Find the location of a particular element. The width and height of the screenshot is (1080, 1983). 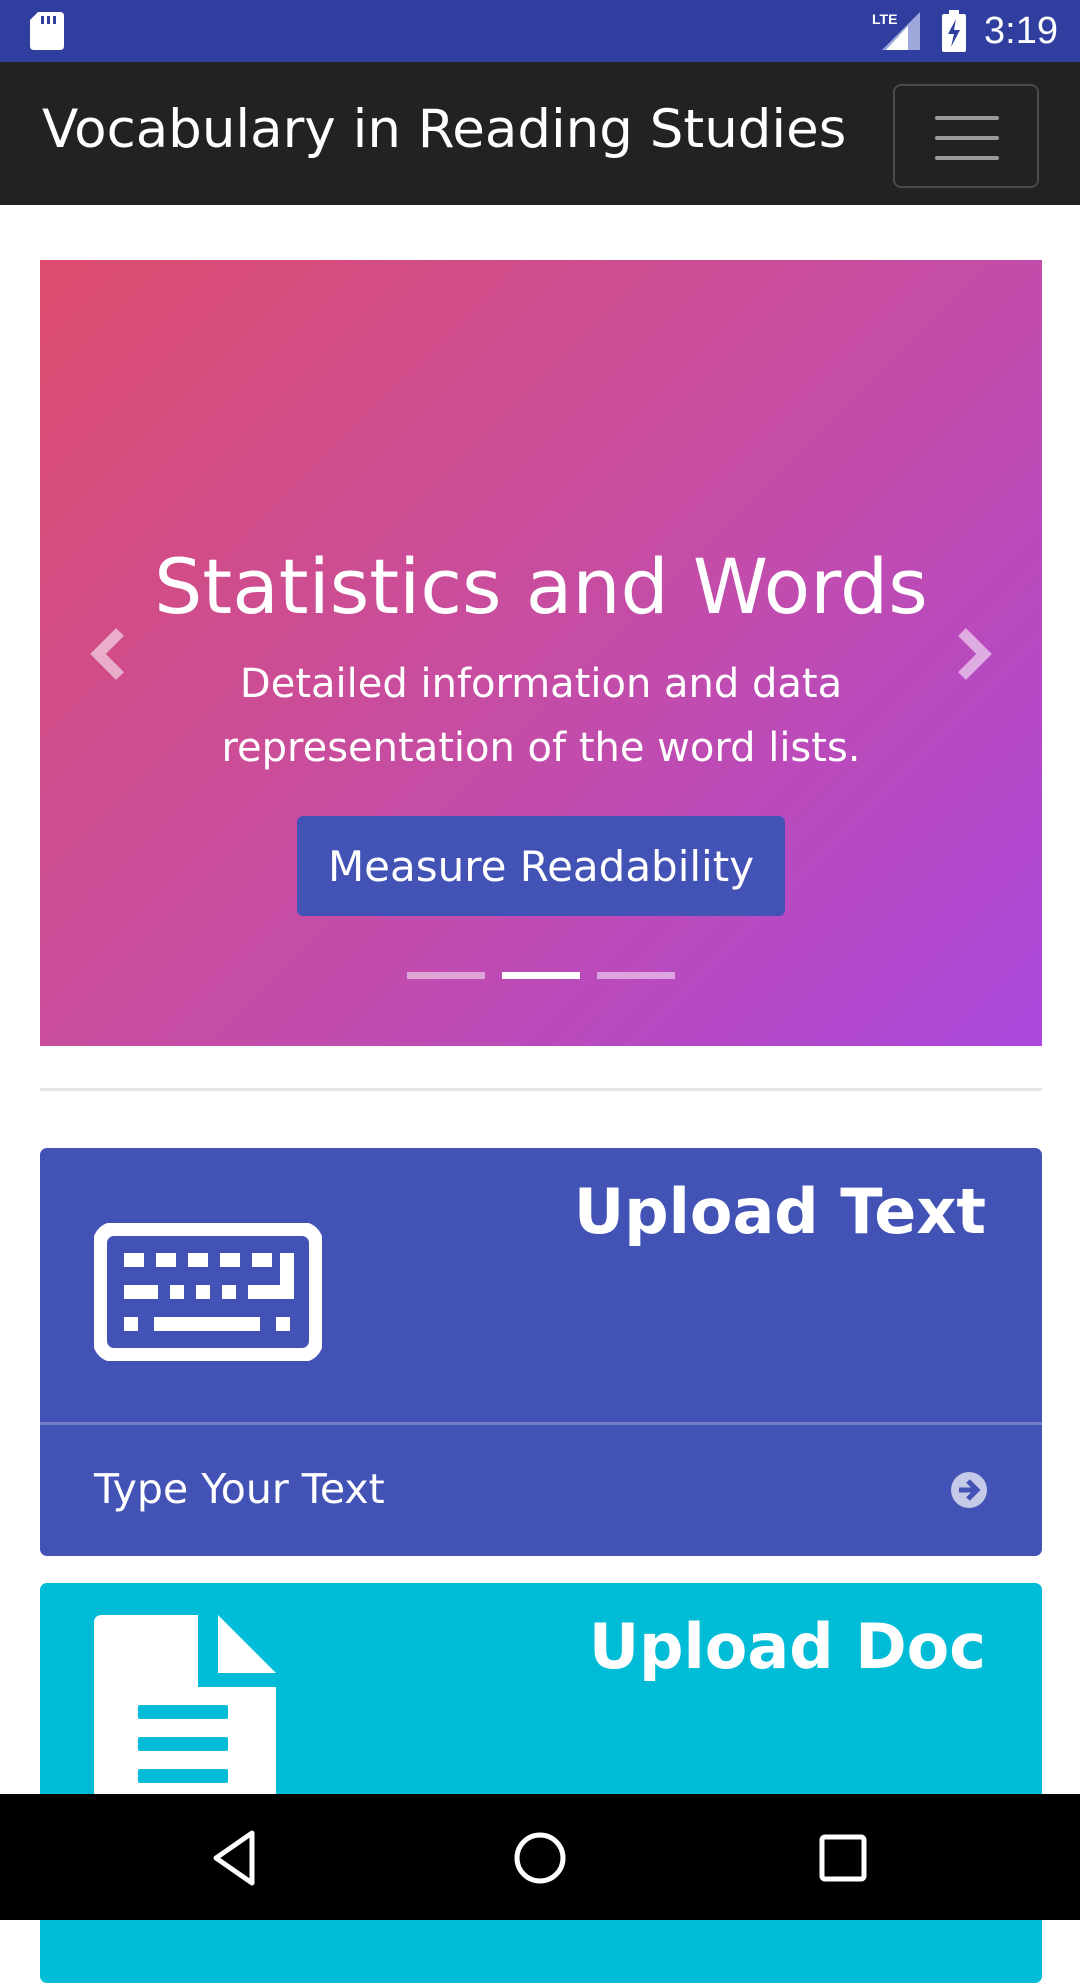

chevron-left-icon is located at coordinates (108, 654).